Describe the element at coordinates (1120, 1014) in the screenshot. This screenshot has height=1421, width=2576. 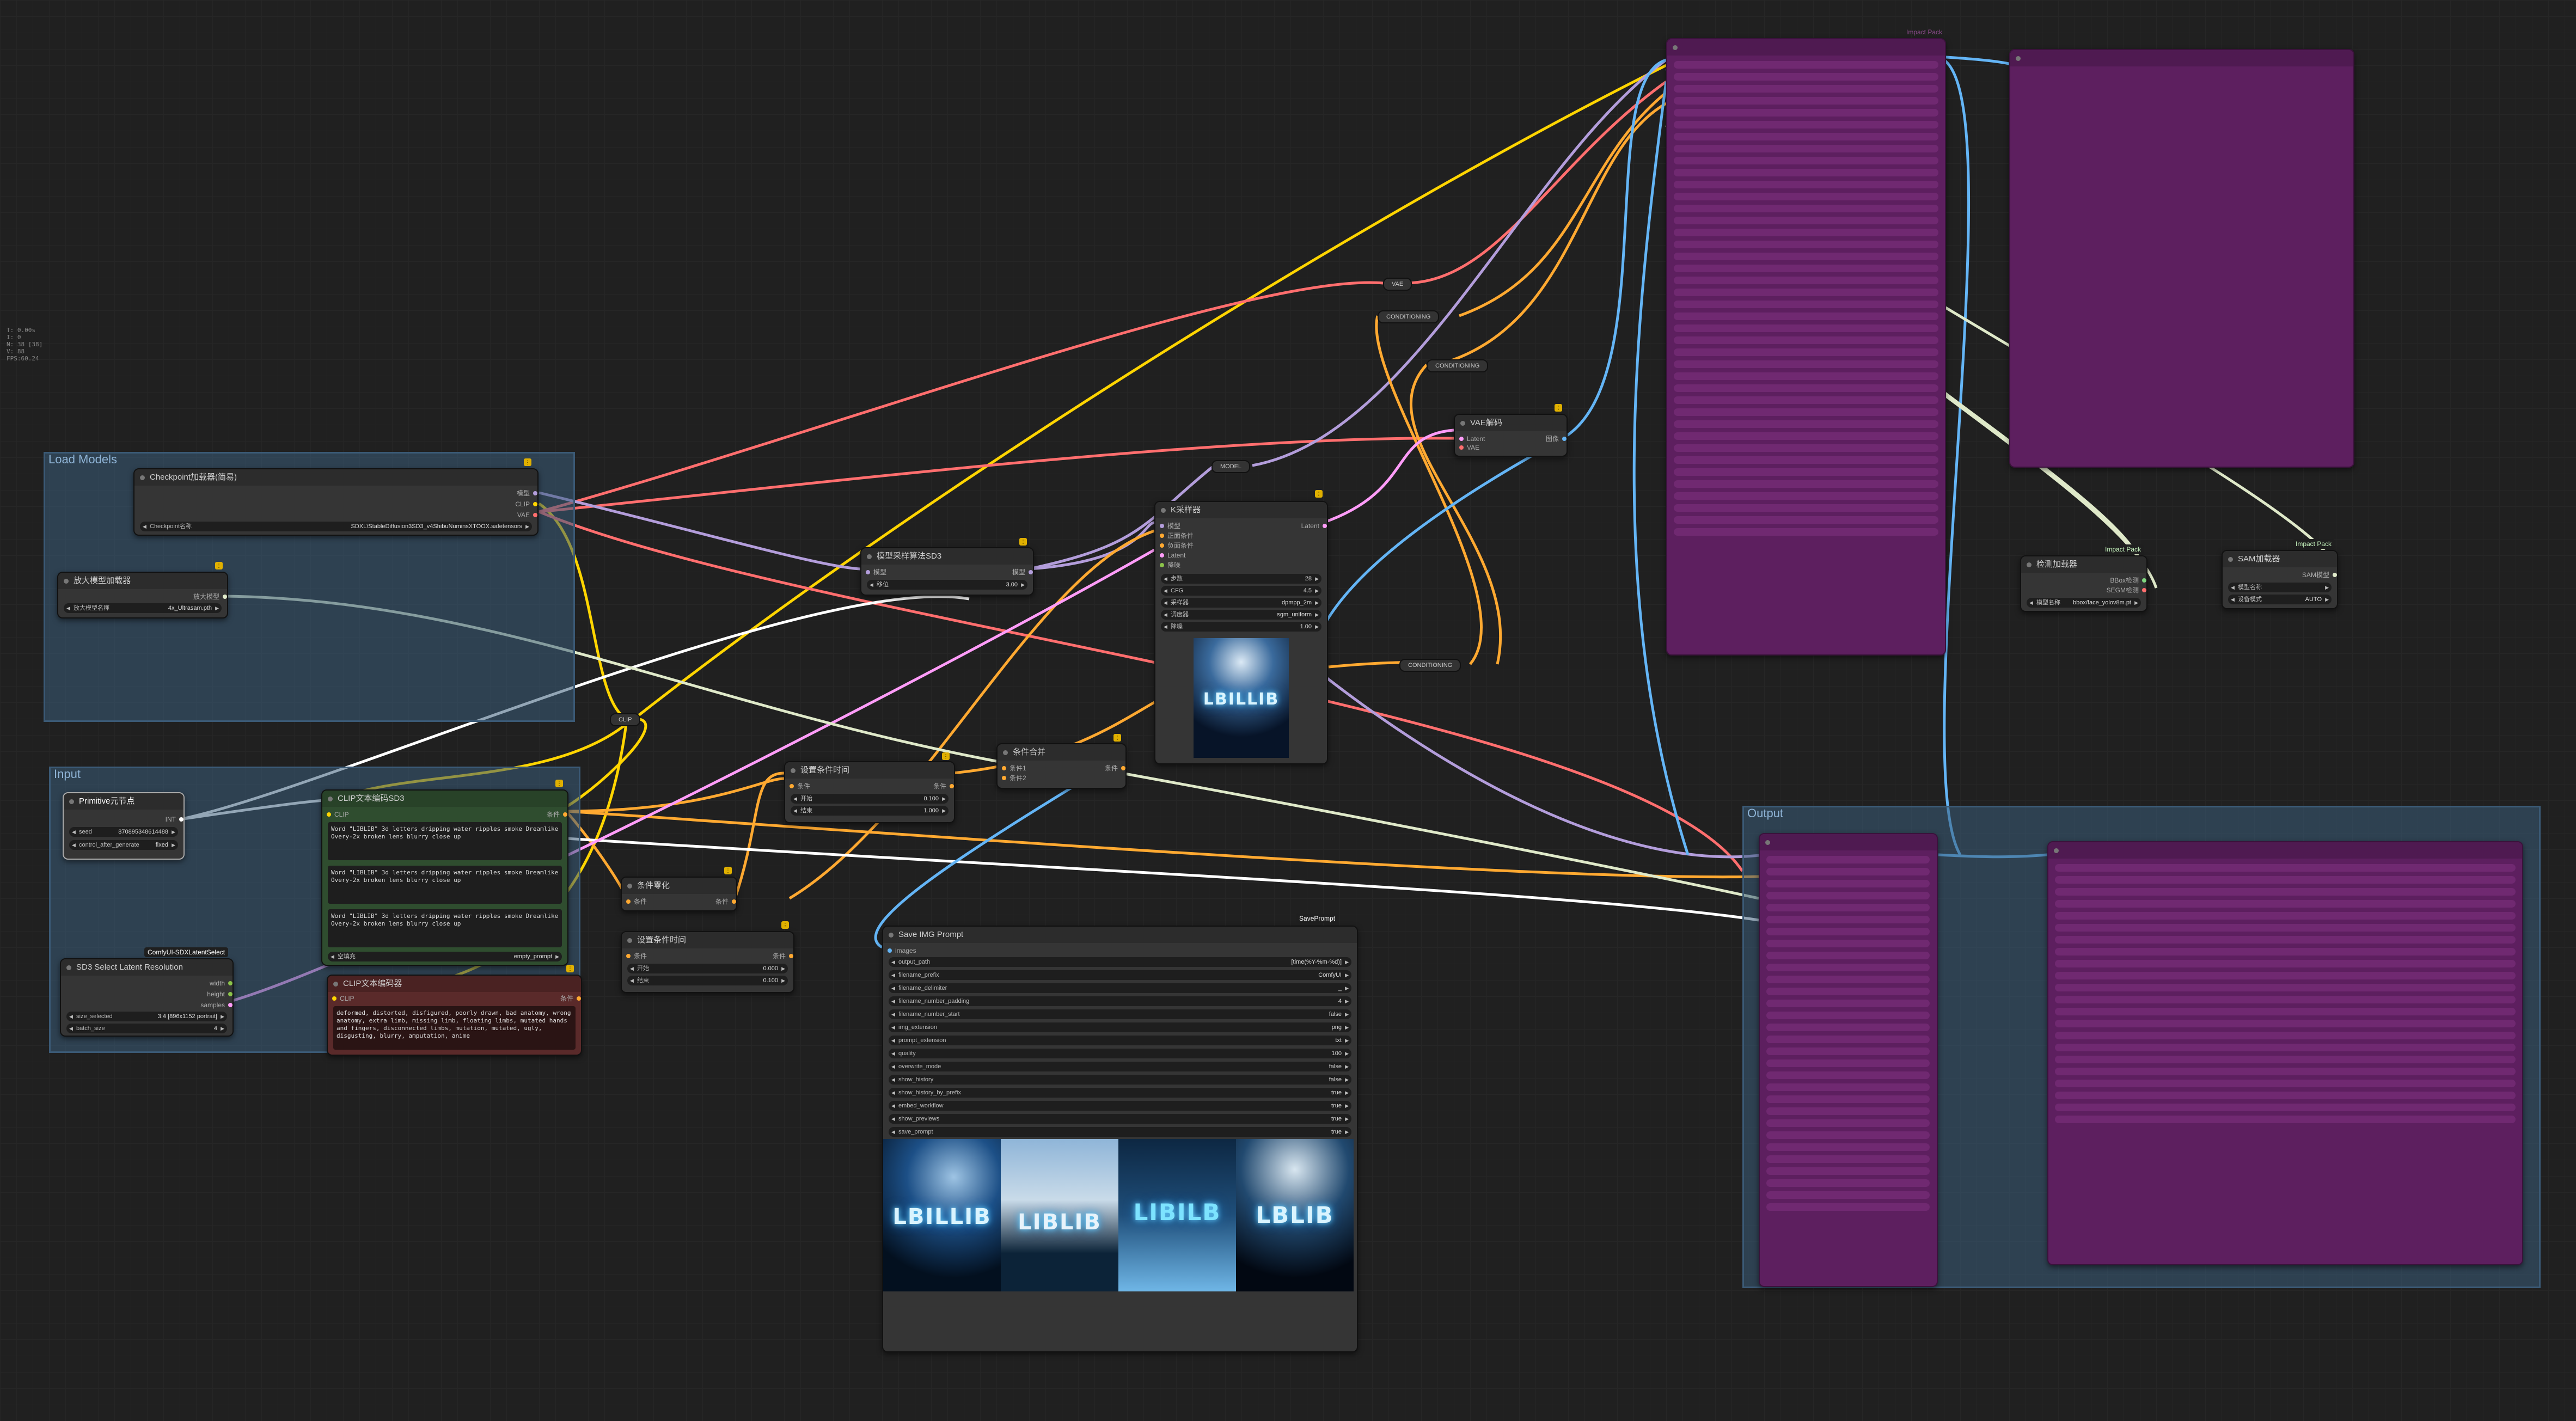
I see `save-widget-row: filename_number_startfalse` at that location.